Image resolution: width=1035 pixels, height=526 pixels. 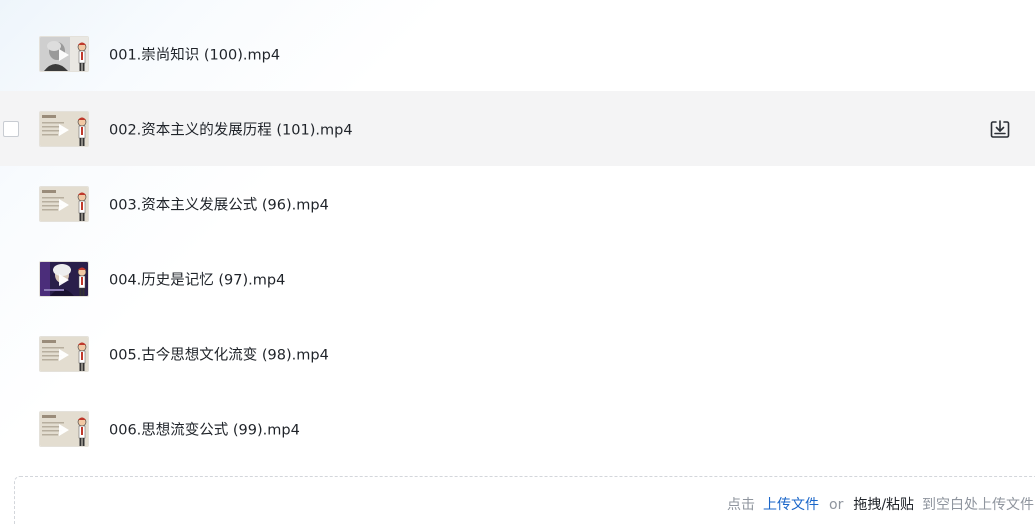 I want to click on upload-hint-or: or, so click(x=836, y=505).